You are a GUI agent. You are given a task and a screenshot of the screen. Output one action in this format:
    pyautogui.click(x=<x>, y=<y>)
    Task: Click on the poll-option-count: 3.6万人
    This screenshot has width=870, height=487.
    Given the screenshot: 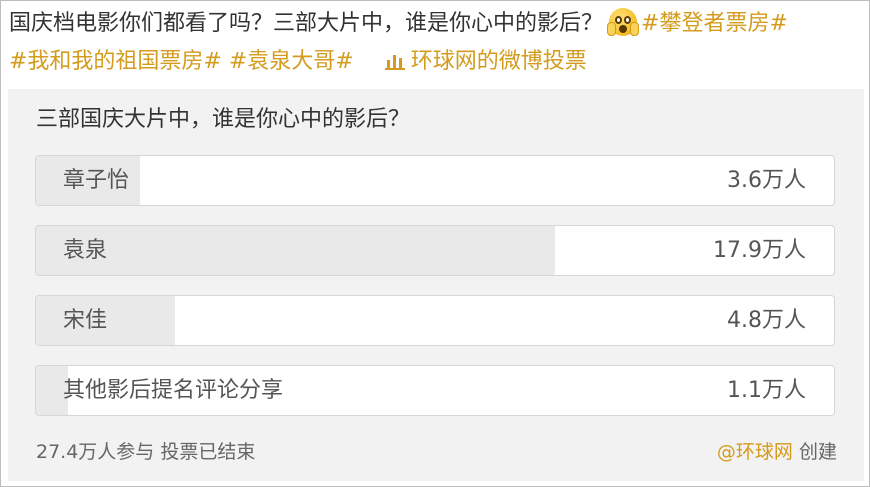 What is the action you would take?
    pyautogui.click(x=766, y=180)
    